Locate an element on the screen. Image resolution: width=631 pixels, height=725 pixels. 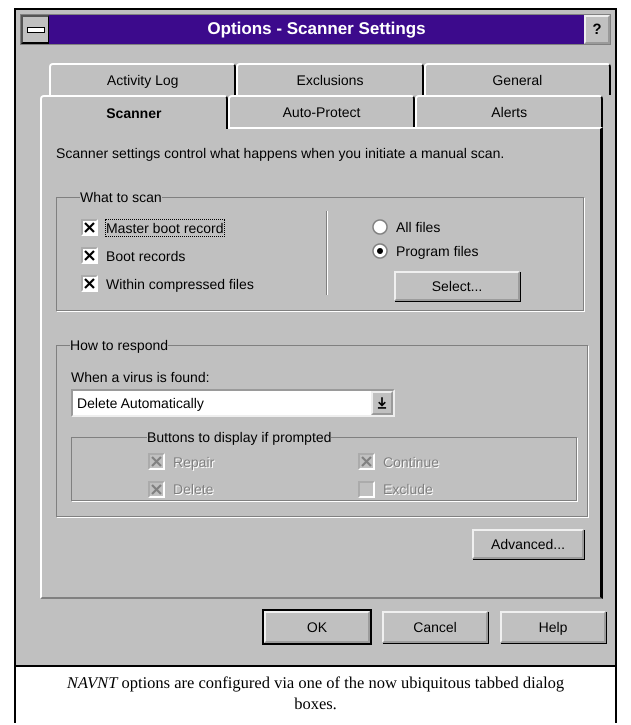
group-title: What to scan is located at coordinates (121, 197).